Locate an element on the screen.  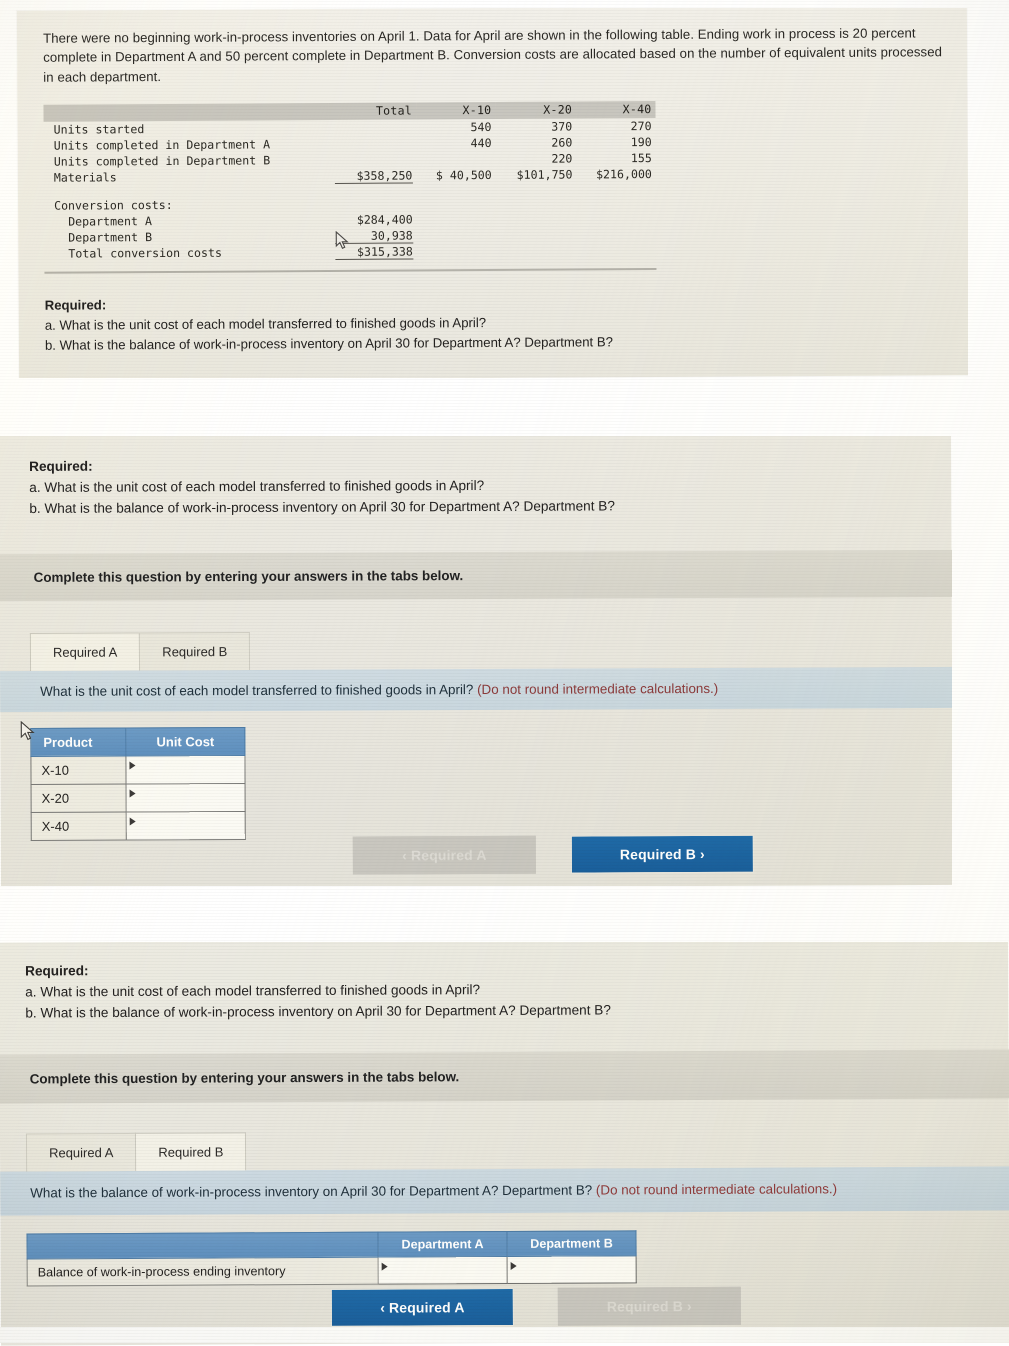
row-label-conv-dept-a: Department A is located at coordinates (110, 221).